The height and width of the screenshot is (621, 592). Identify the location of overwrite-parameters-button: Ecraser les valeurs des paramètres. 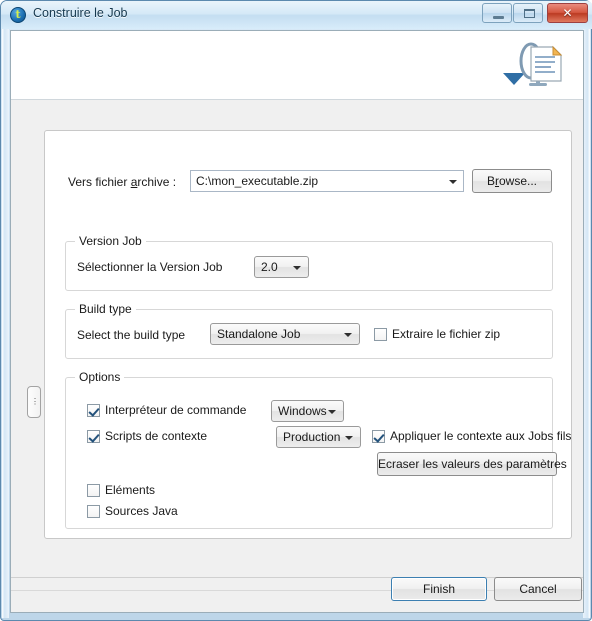
(472, 464).